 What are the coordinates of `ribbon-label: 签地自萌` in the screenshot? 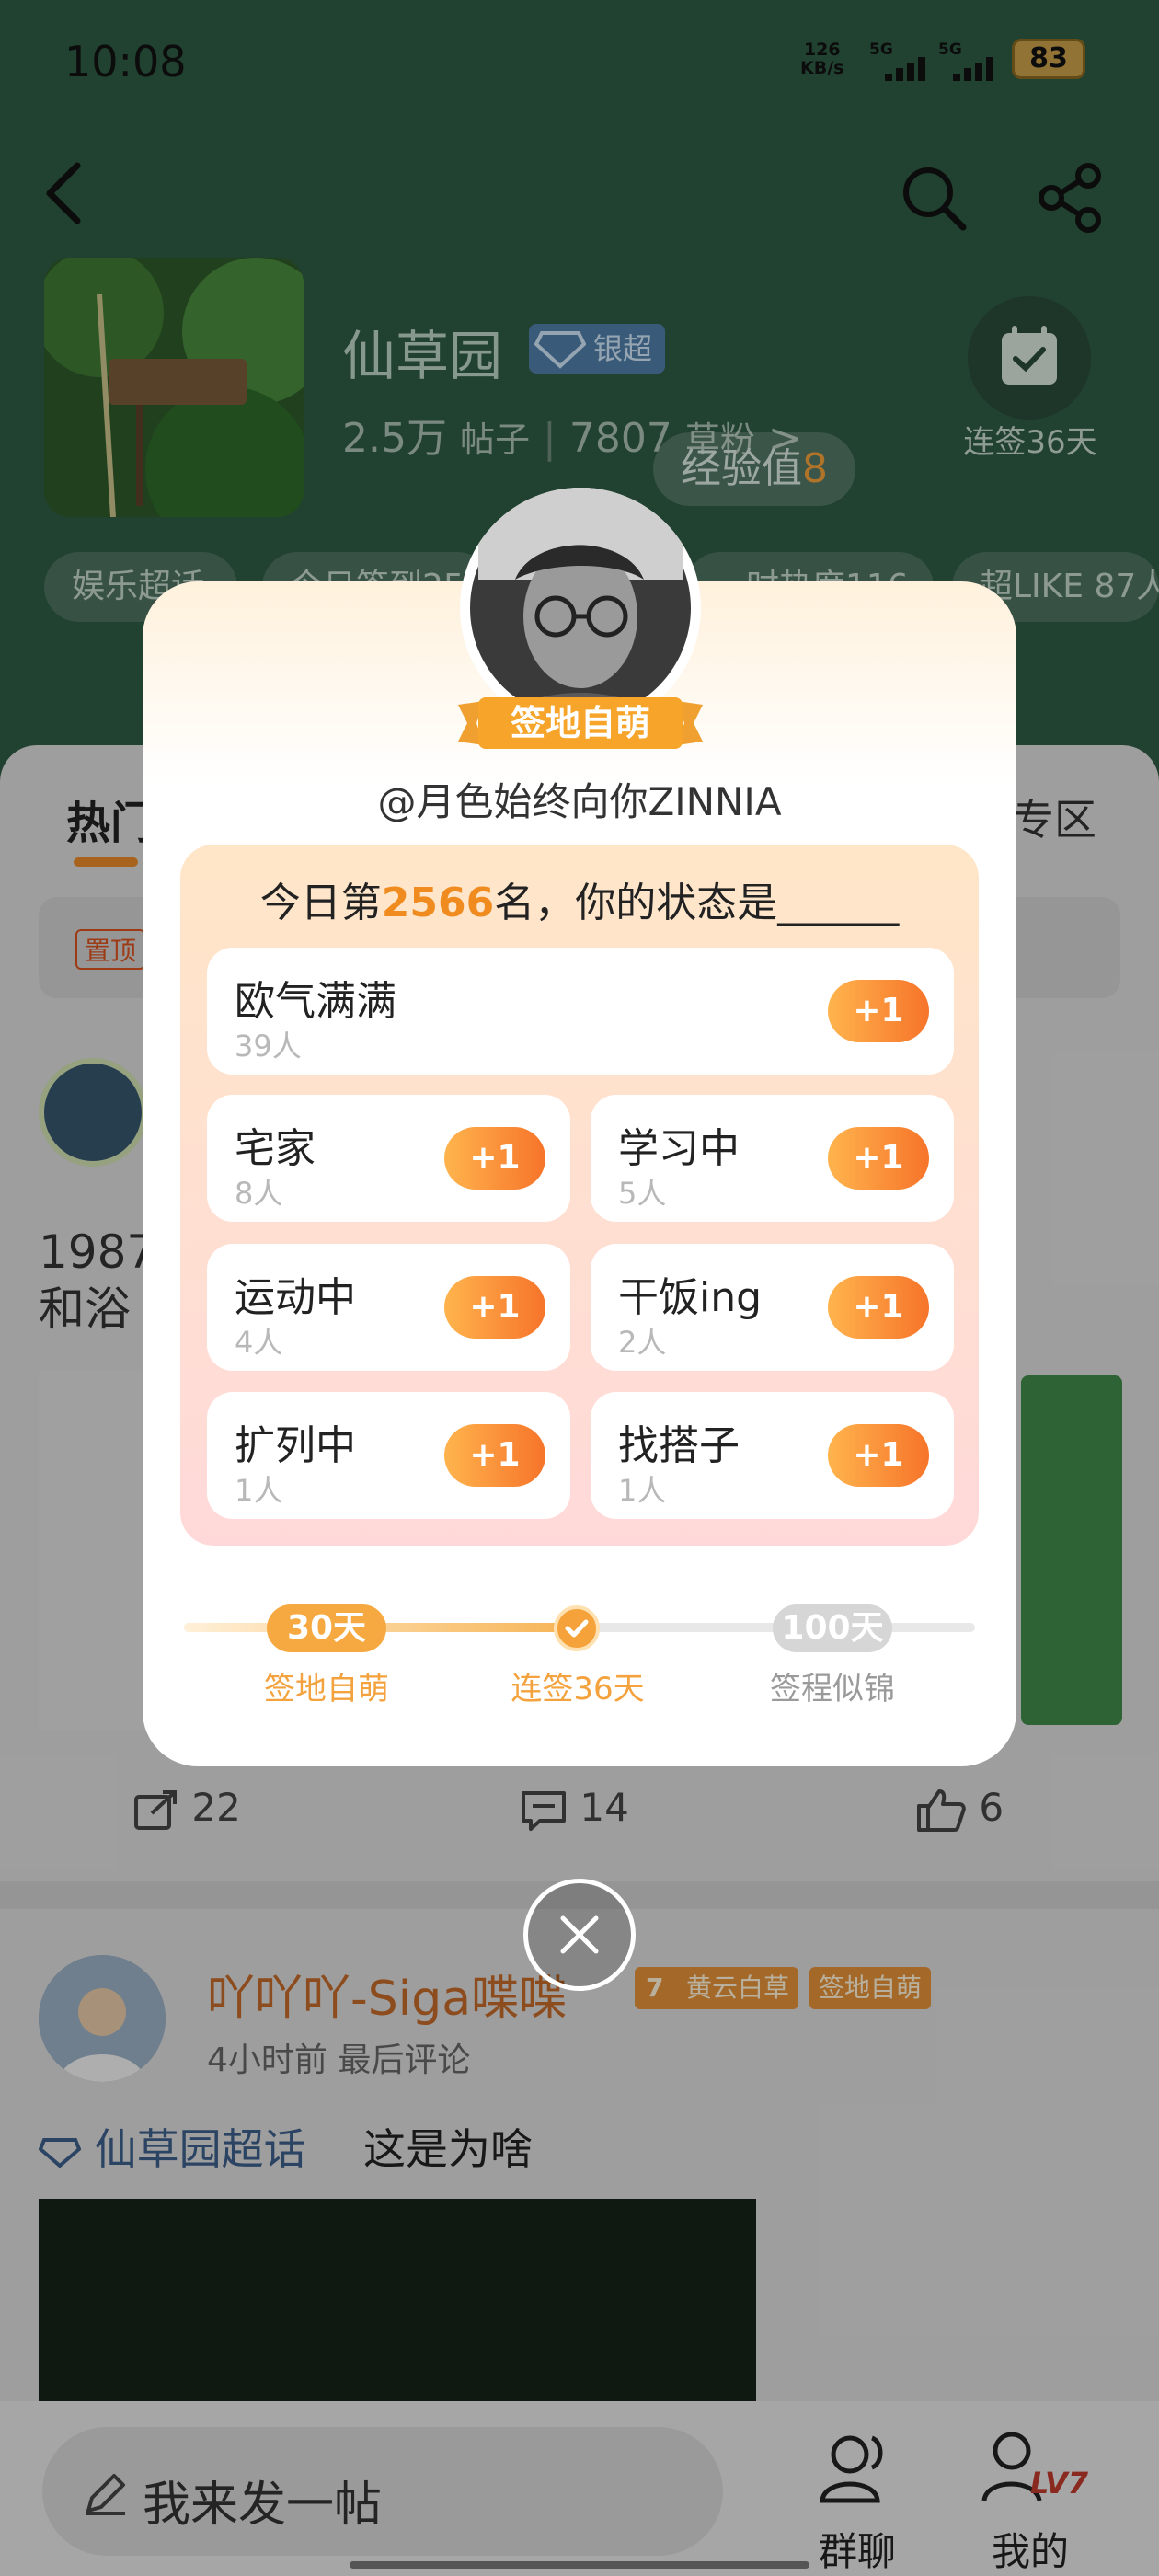 It's located at (580, 723).